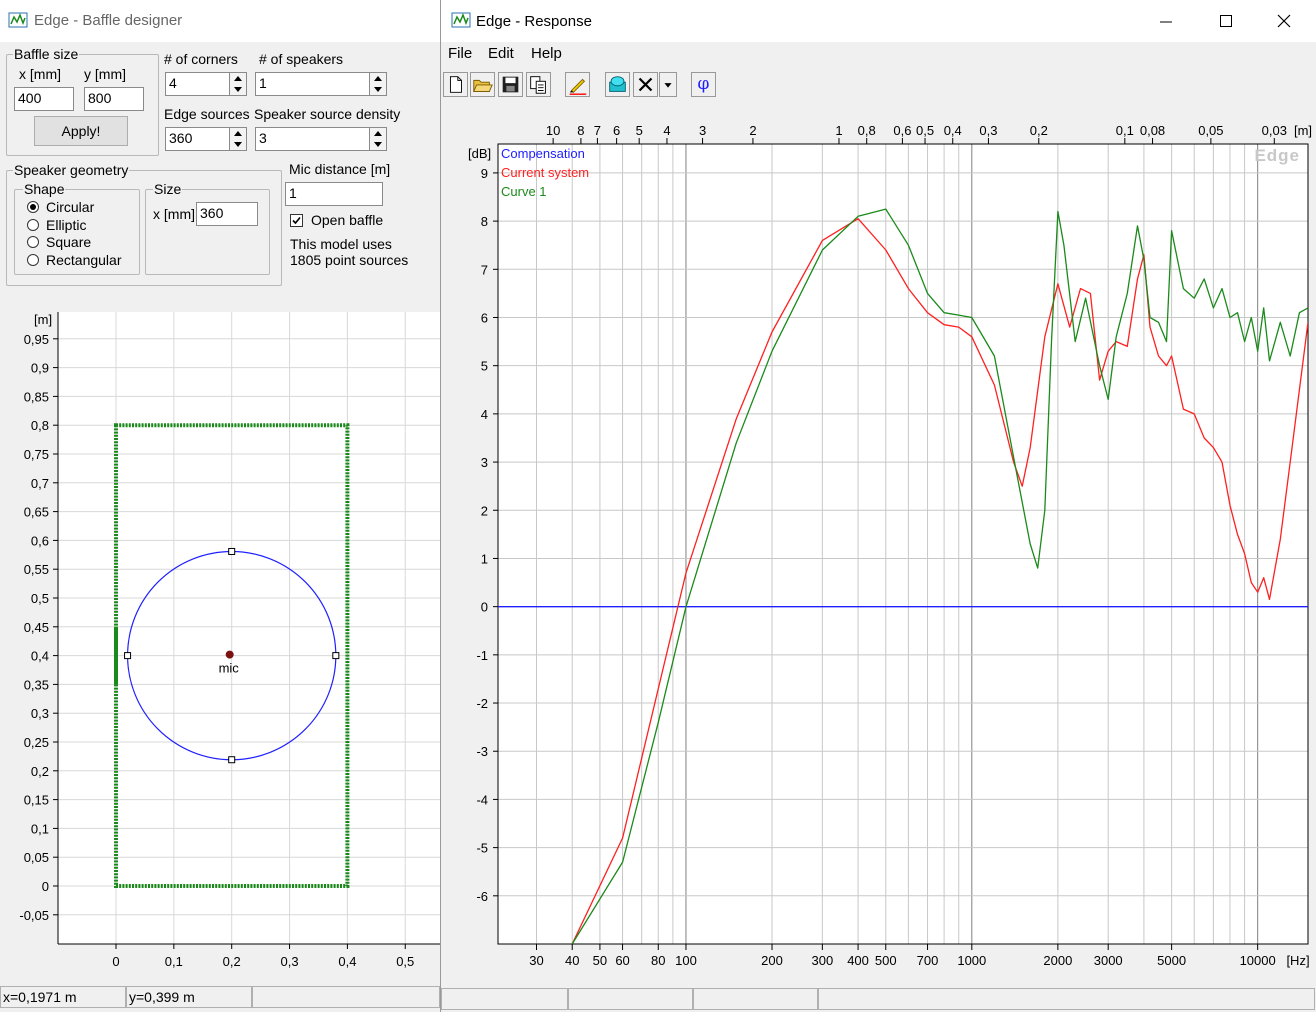 This screenshot has width=1316, height=1012. What do you see at coordinates (686, 960) in the screenshot?
I see `chart-x-tick-label: 100` at bounding box center [686, 960].